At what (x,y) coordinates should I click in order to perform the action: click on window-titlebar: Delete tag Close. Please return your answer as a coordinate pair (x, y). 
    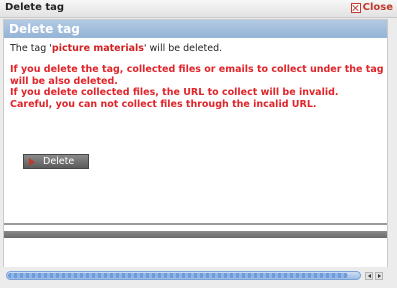
    Looking at the image, I should click on (198, 9).